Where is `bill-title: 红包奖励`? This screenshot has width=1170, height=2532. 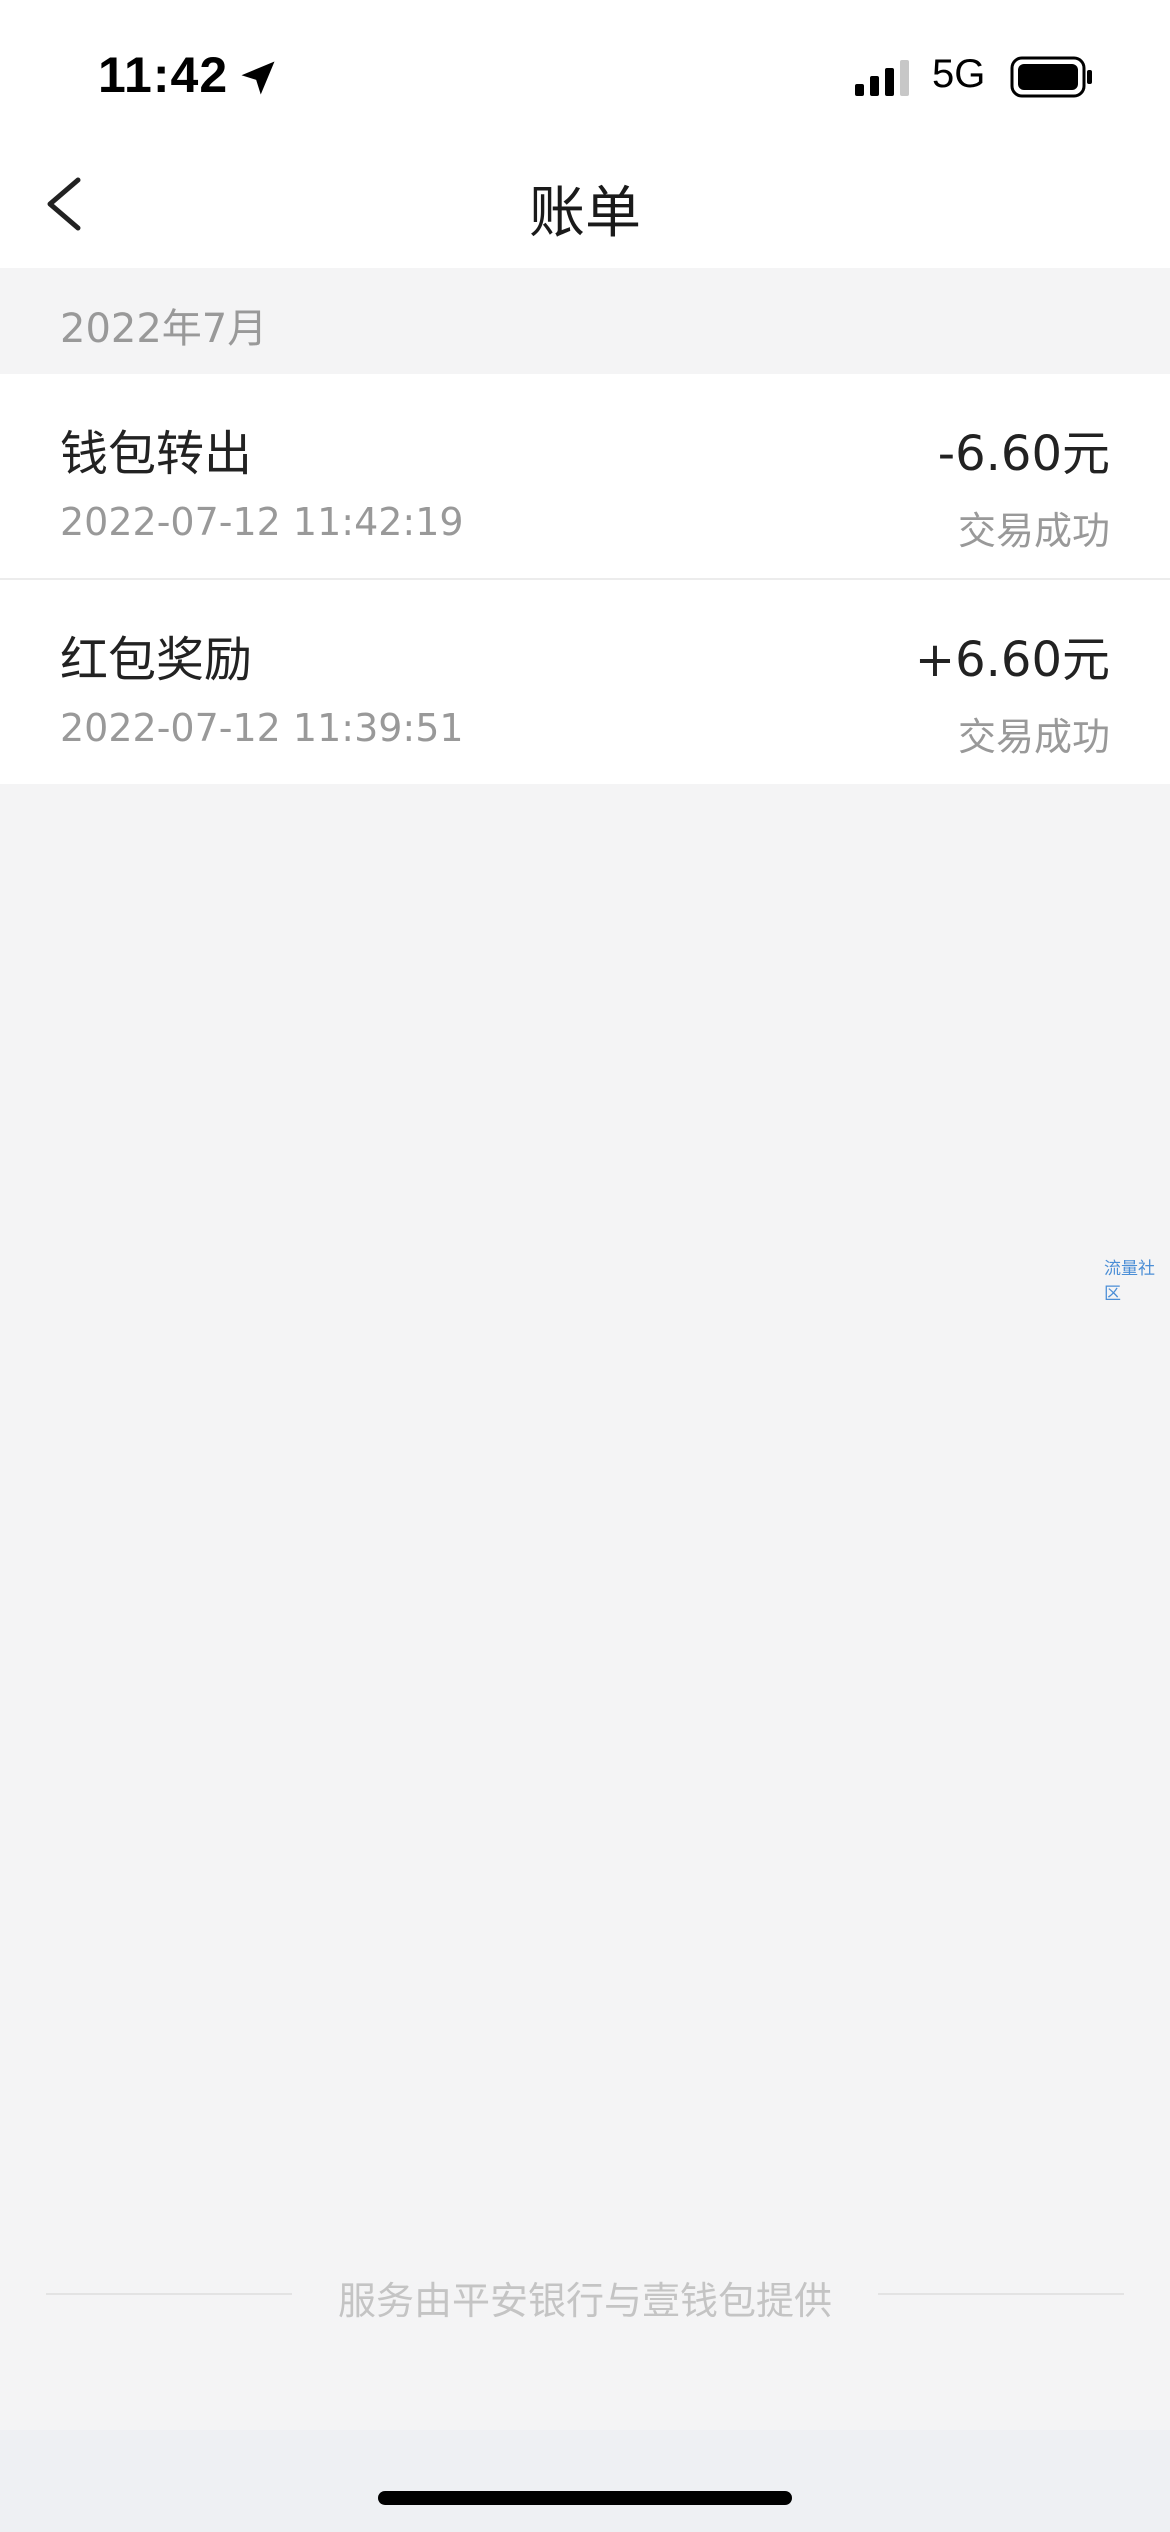
bill-title: 红包奖励 is located at coordinates (156, 660).